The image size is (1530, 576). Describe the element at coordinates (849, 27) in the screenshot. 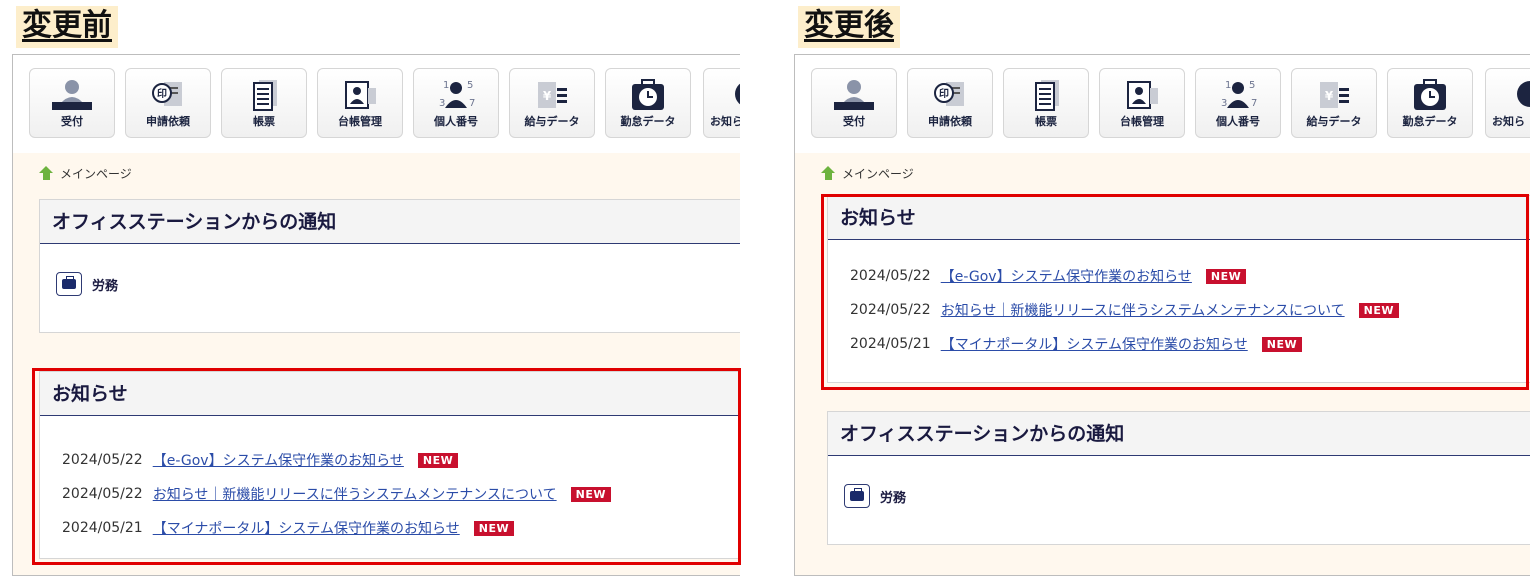

I see `after-label: 変更後` at that location.